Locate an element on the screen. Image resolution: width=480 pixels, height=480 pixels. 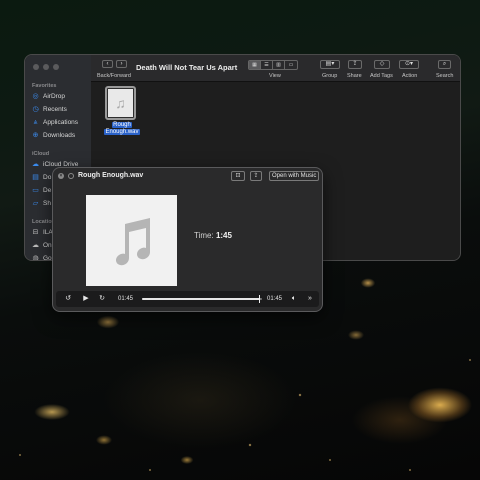
action-label: Action is located at coordinates (410, 76).